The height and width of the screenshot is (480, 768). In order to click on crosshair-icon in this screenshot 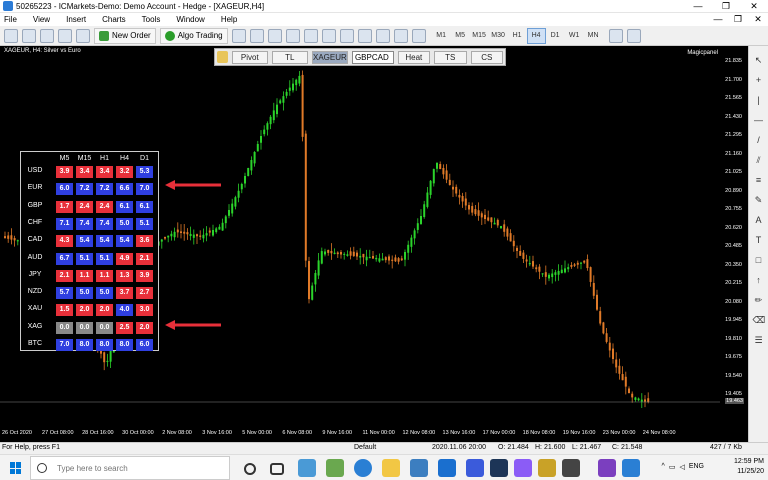, I will do `click(615, 35)`.